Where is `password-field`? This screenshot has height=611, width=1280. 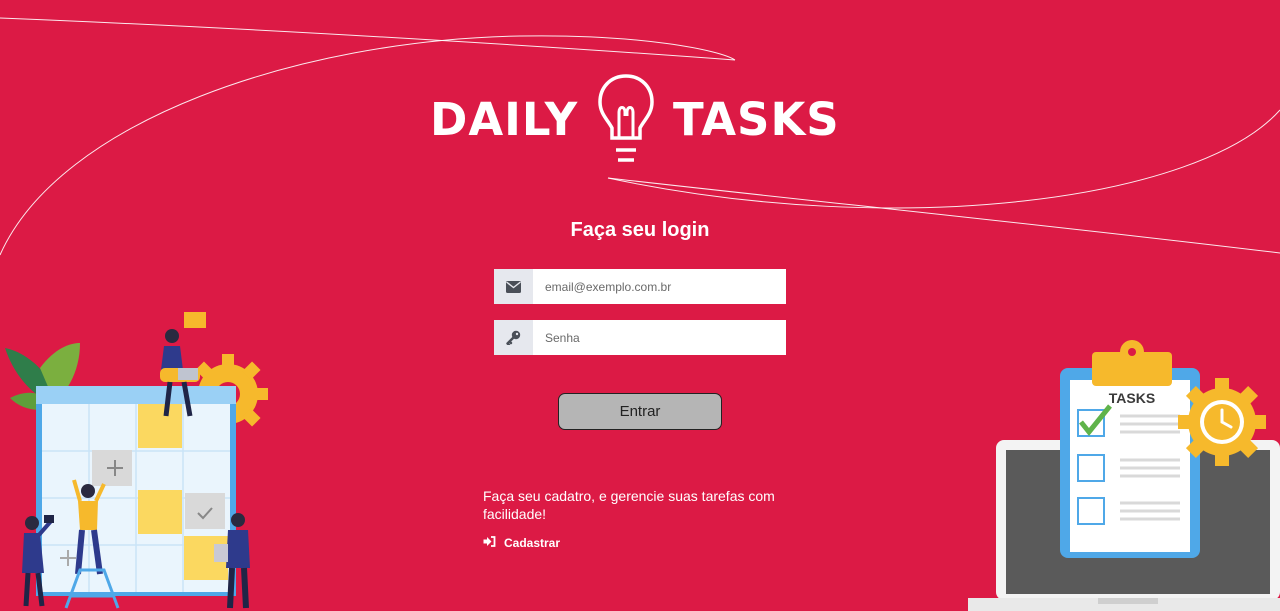 password-field is located at coordinates (640, 337).